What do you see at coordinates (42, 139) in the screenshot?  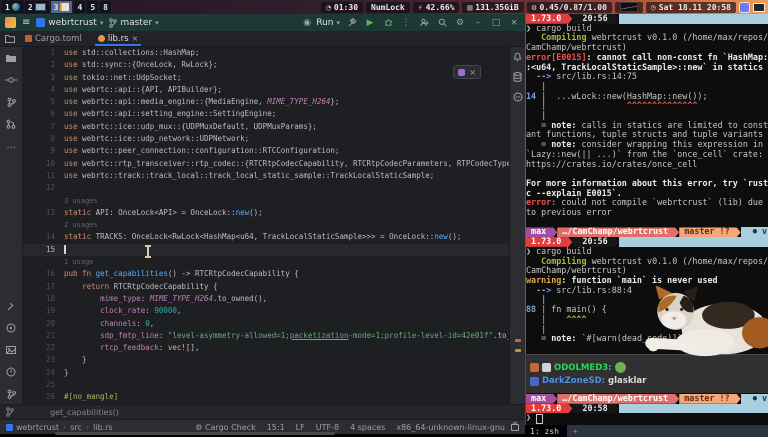 I see `line-number: 8` at bounding box center [42, 139].